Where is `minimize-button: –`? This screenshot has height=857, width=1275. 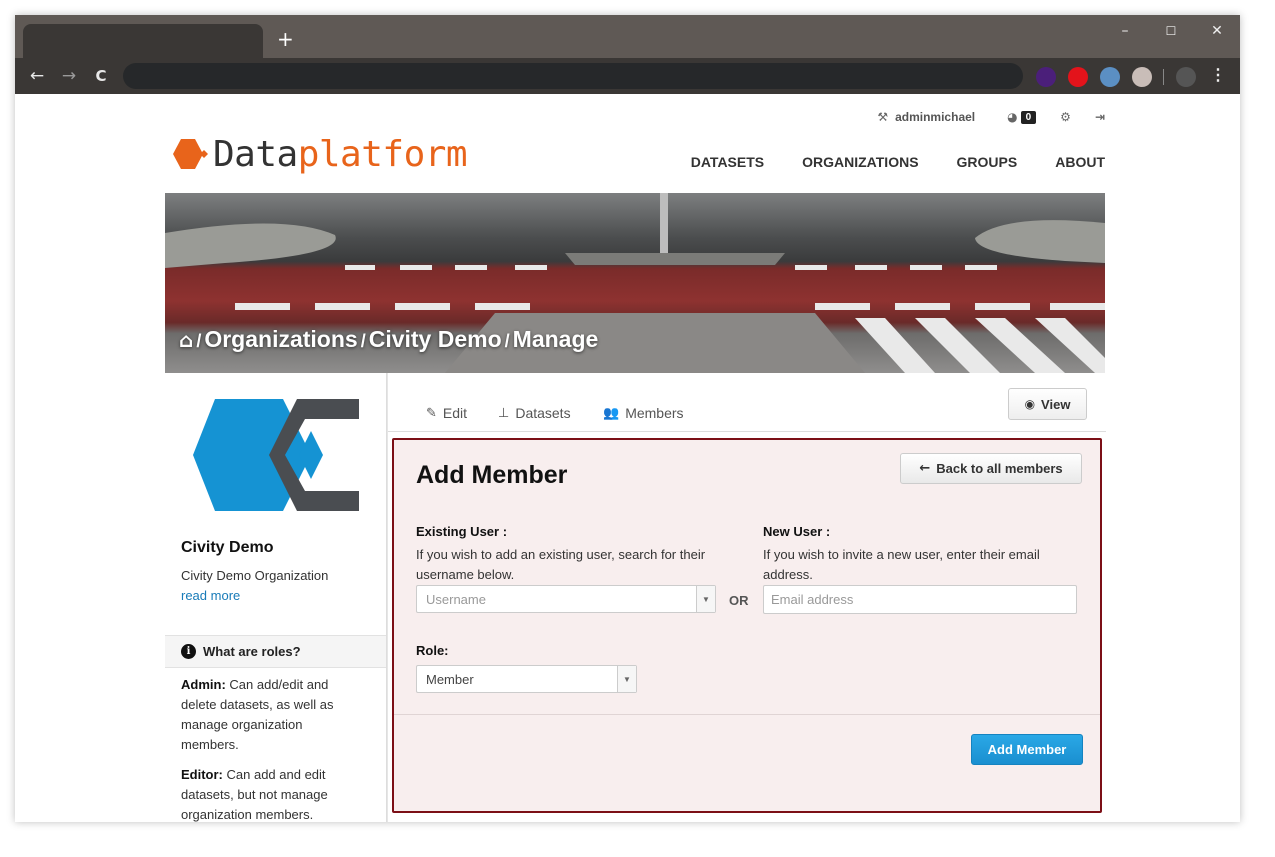
minimize-button: – is located at coordinates (1125, 31).